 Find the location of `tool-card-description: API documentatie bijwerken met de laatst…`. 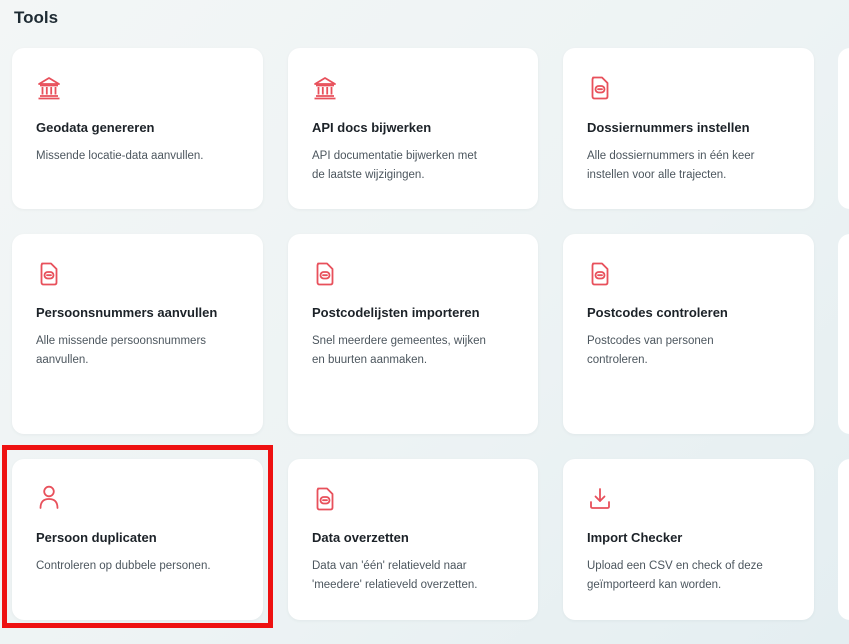

tool-card-description: API documentatie bijwerken met de laatst… is located at coordinates (394, 165).